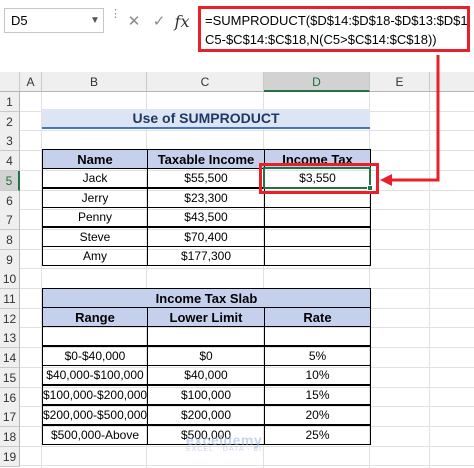 Image resolution: width=474 pixels, height=468 pixels. Describe the element at coordinates (10, 397) in the screenshot. I see `row-header-16: 16` at that location.